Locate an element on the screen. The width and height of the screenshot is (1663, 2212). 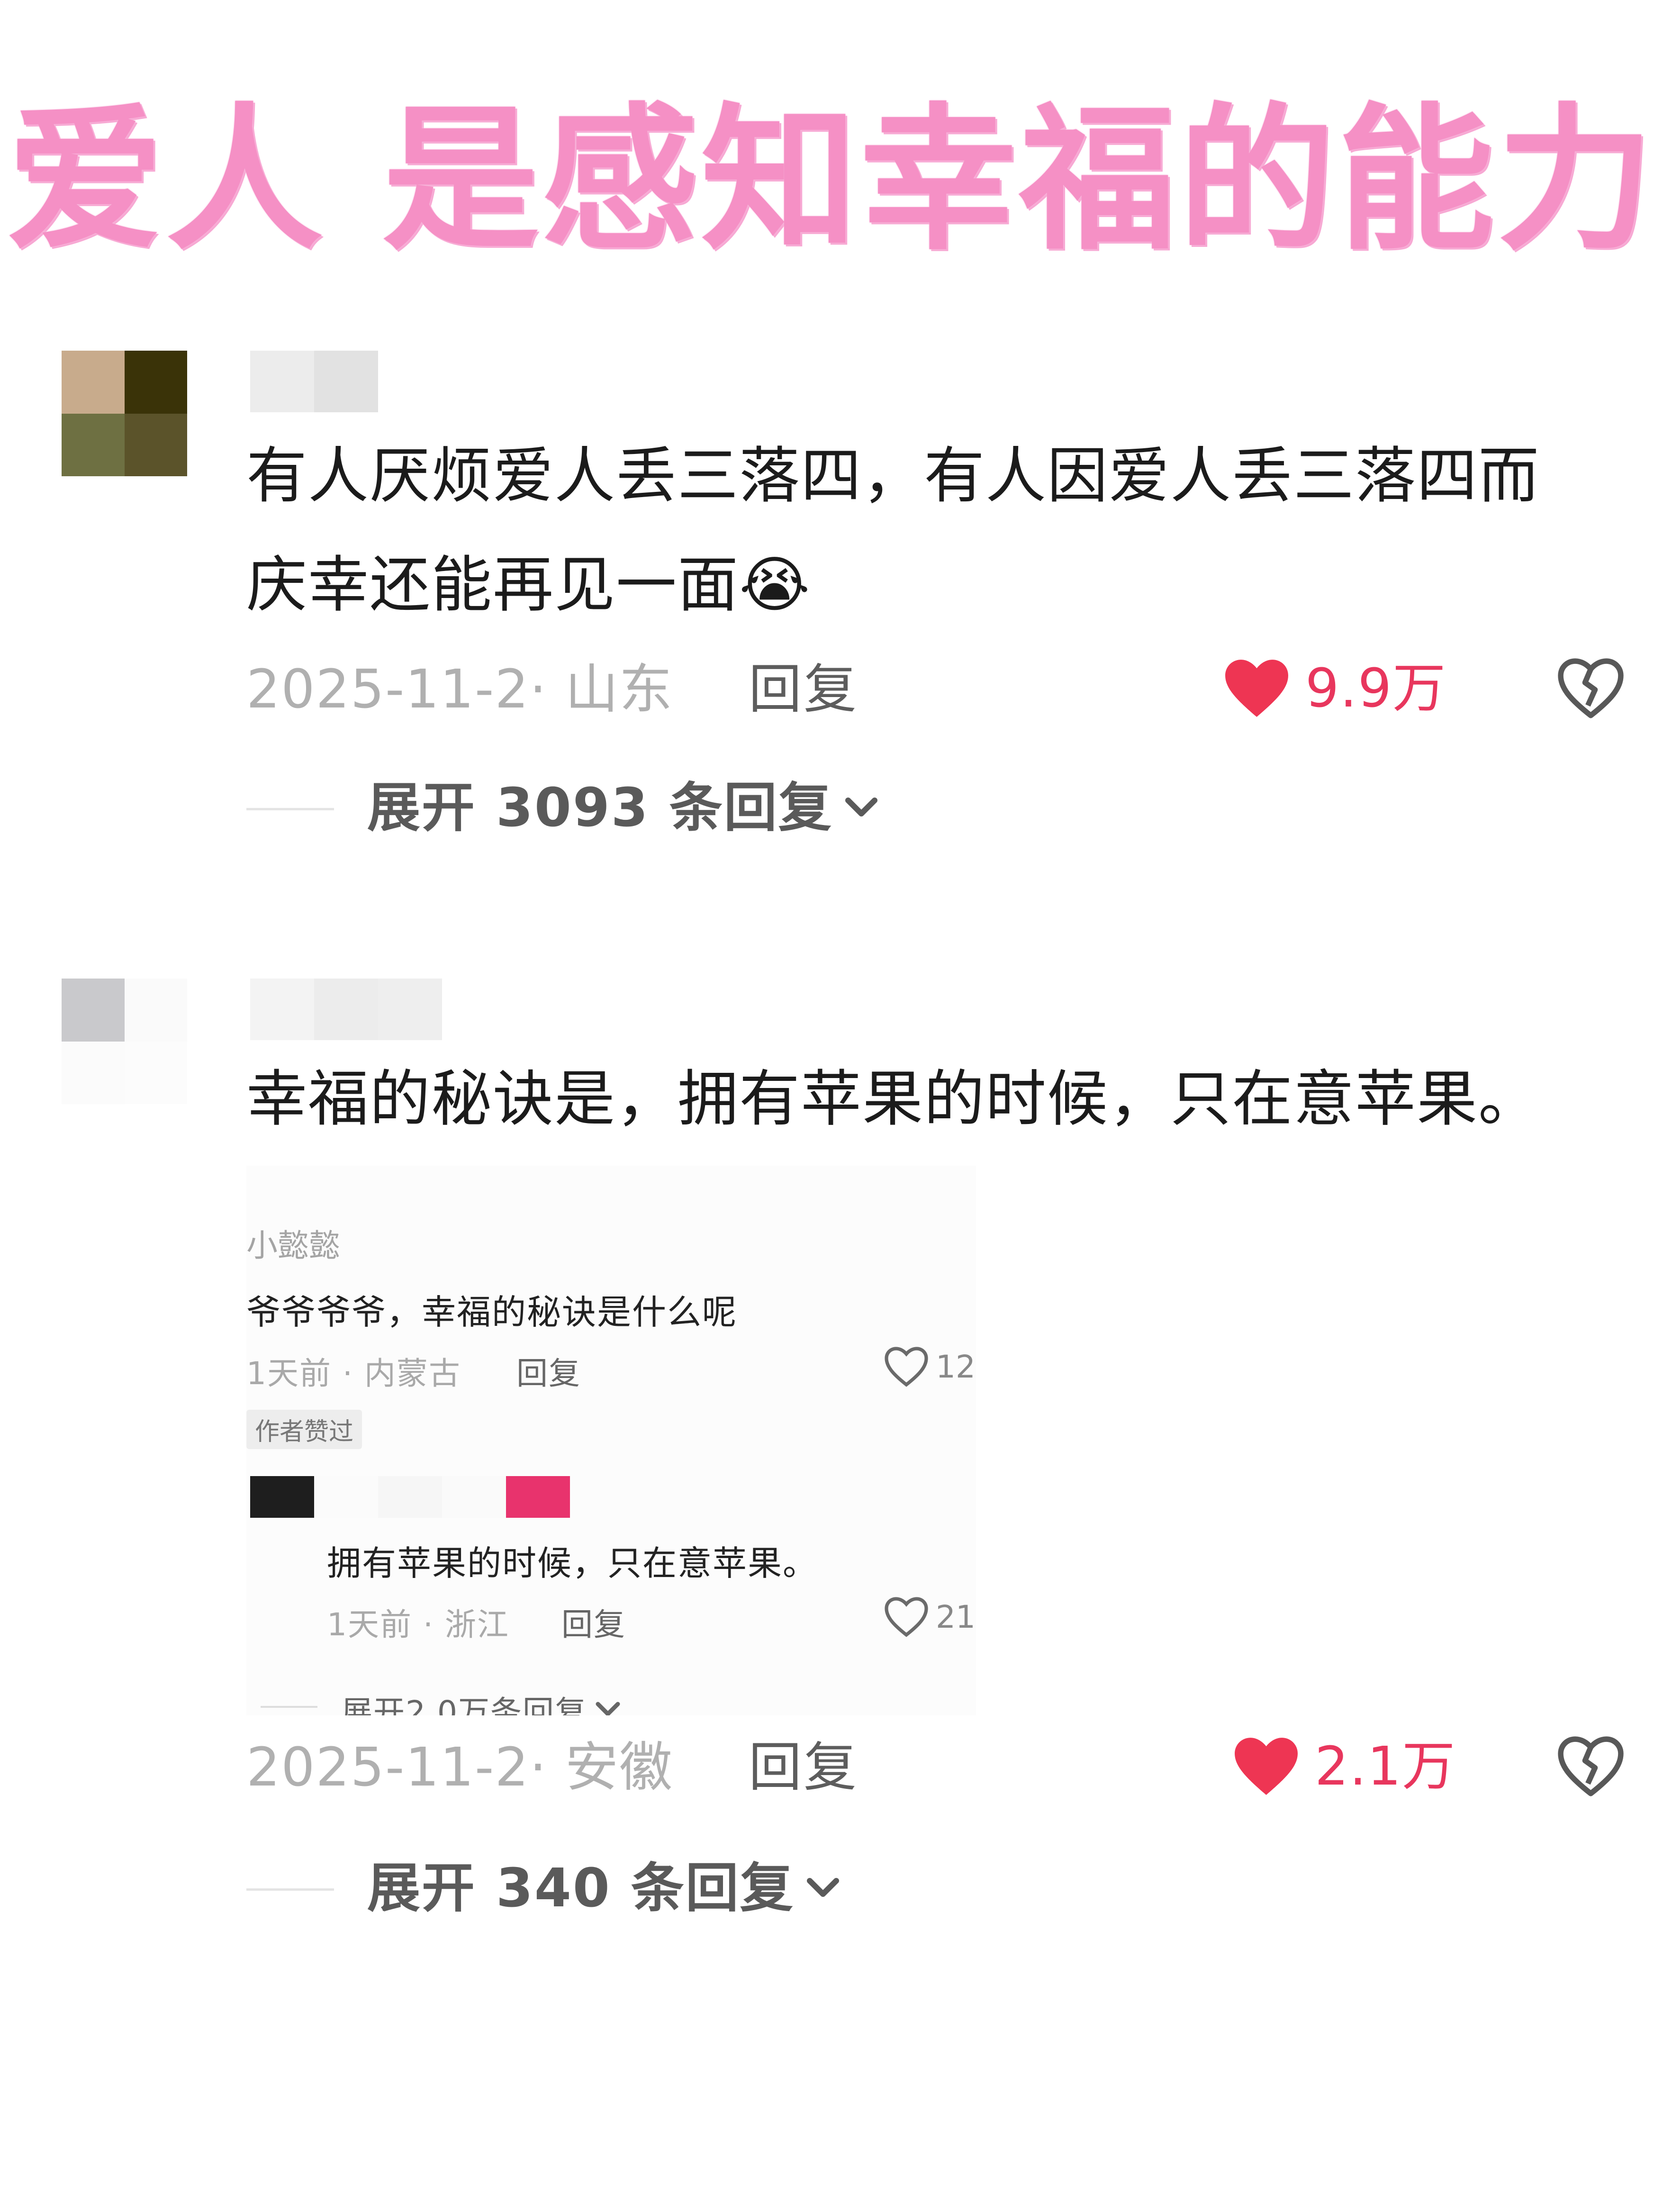
comment-meta: 2025-11-2· 安徽 is located at coordinates (459, 1767).